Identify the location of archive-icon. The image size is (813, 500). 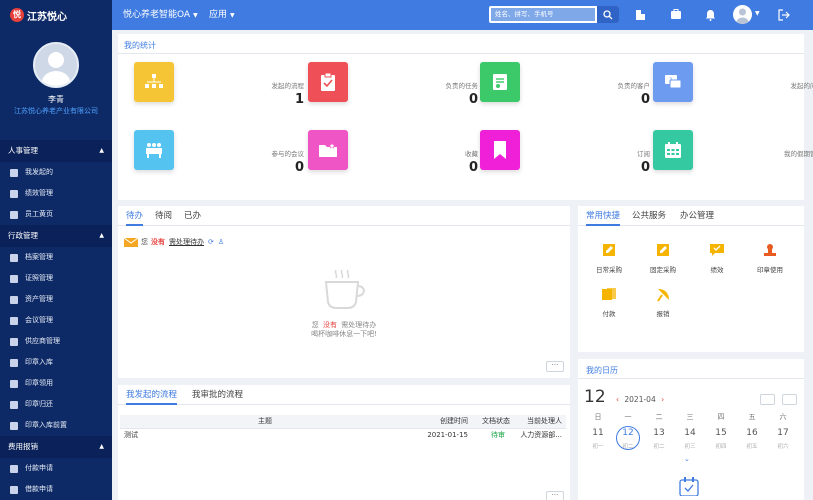
(14, 257).